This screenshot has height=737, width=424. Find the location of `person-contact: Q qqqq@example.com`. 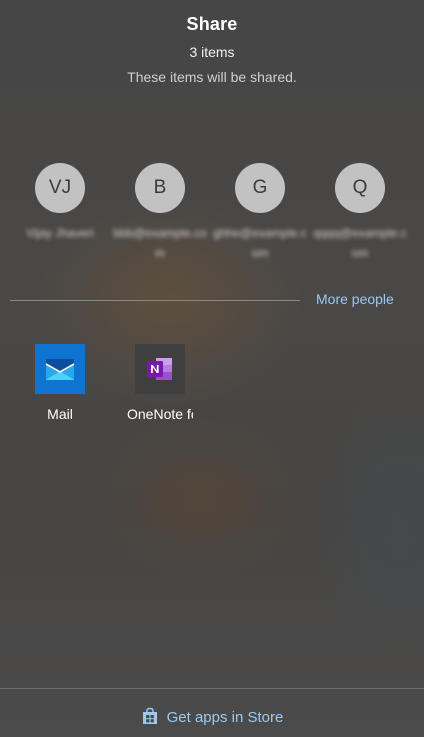

person-contact: Q qqqq@example.com is located at coordinates (360, 213).